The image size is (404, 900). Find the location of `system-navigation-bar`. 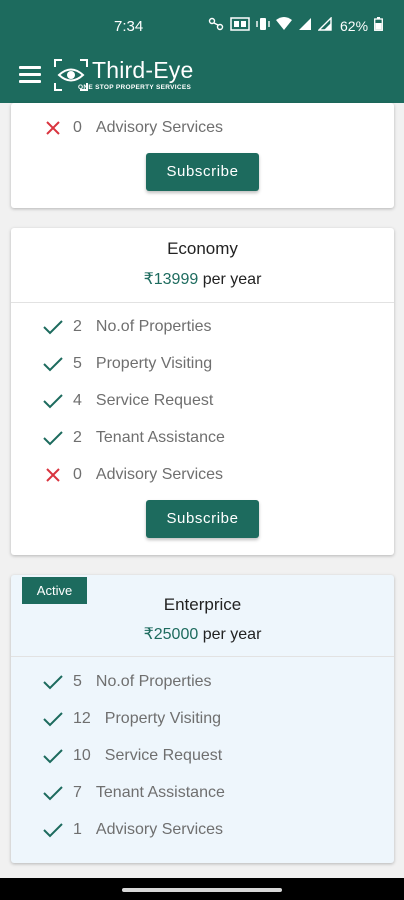

system-navigation-bar is located at coordinates (202, 889).